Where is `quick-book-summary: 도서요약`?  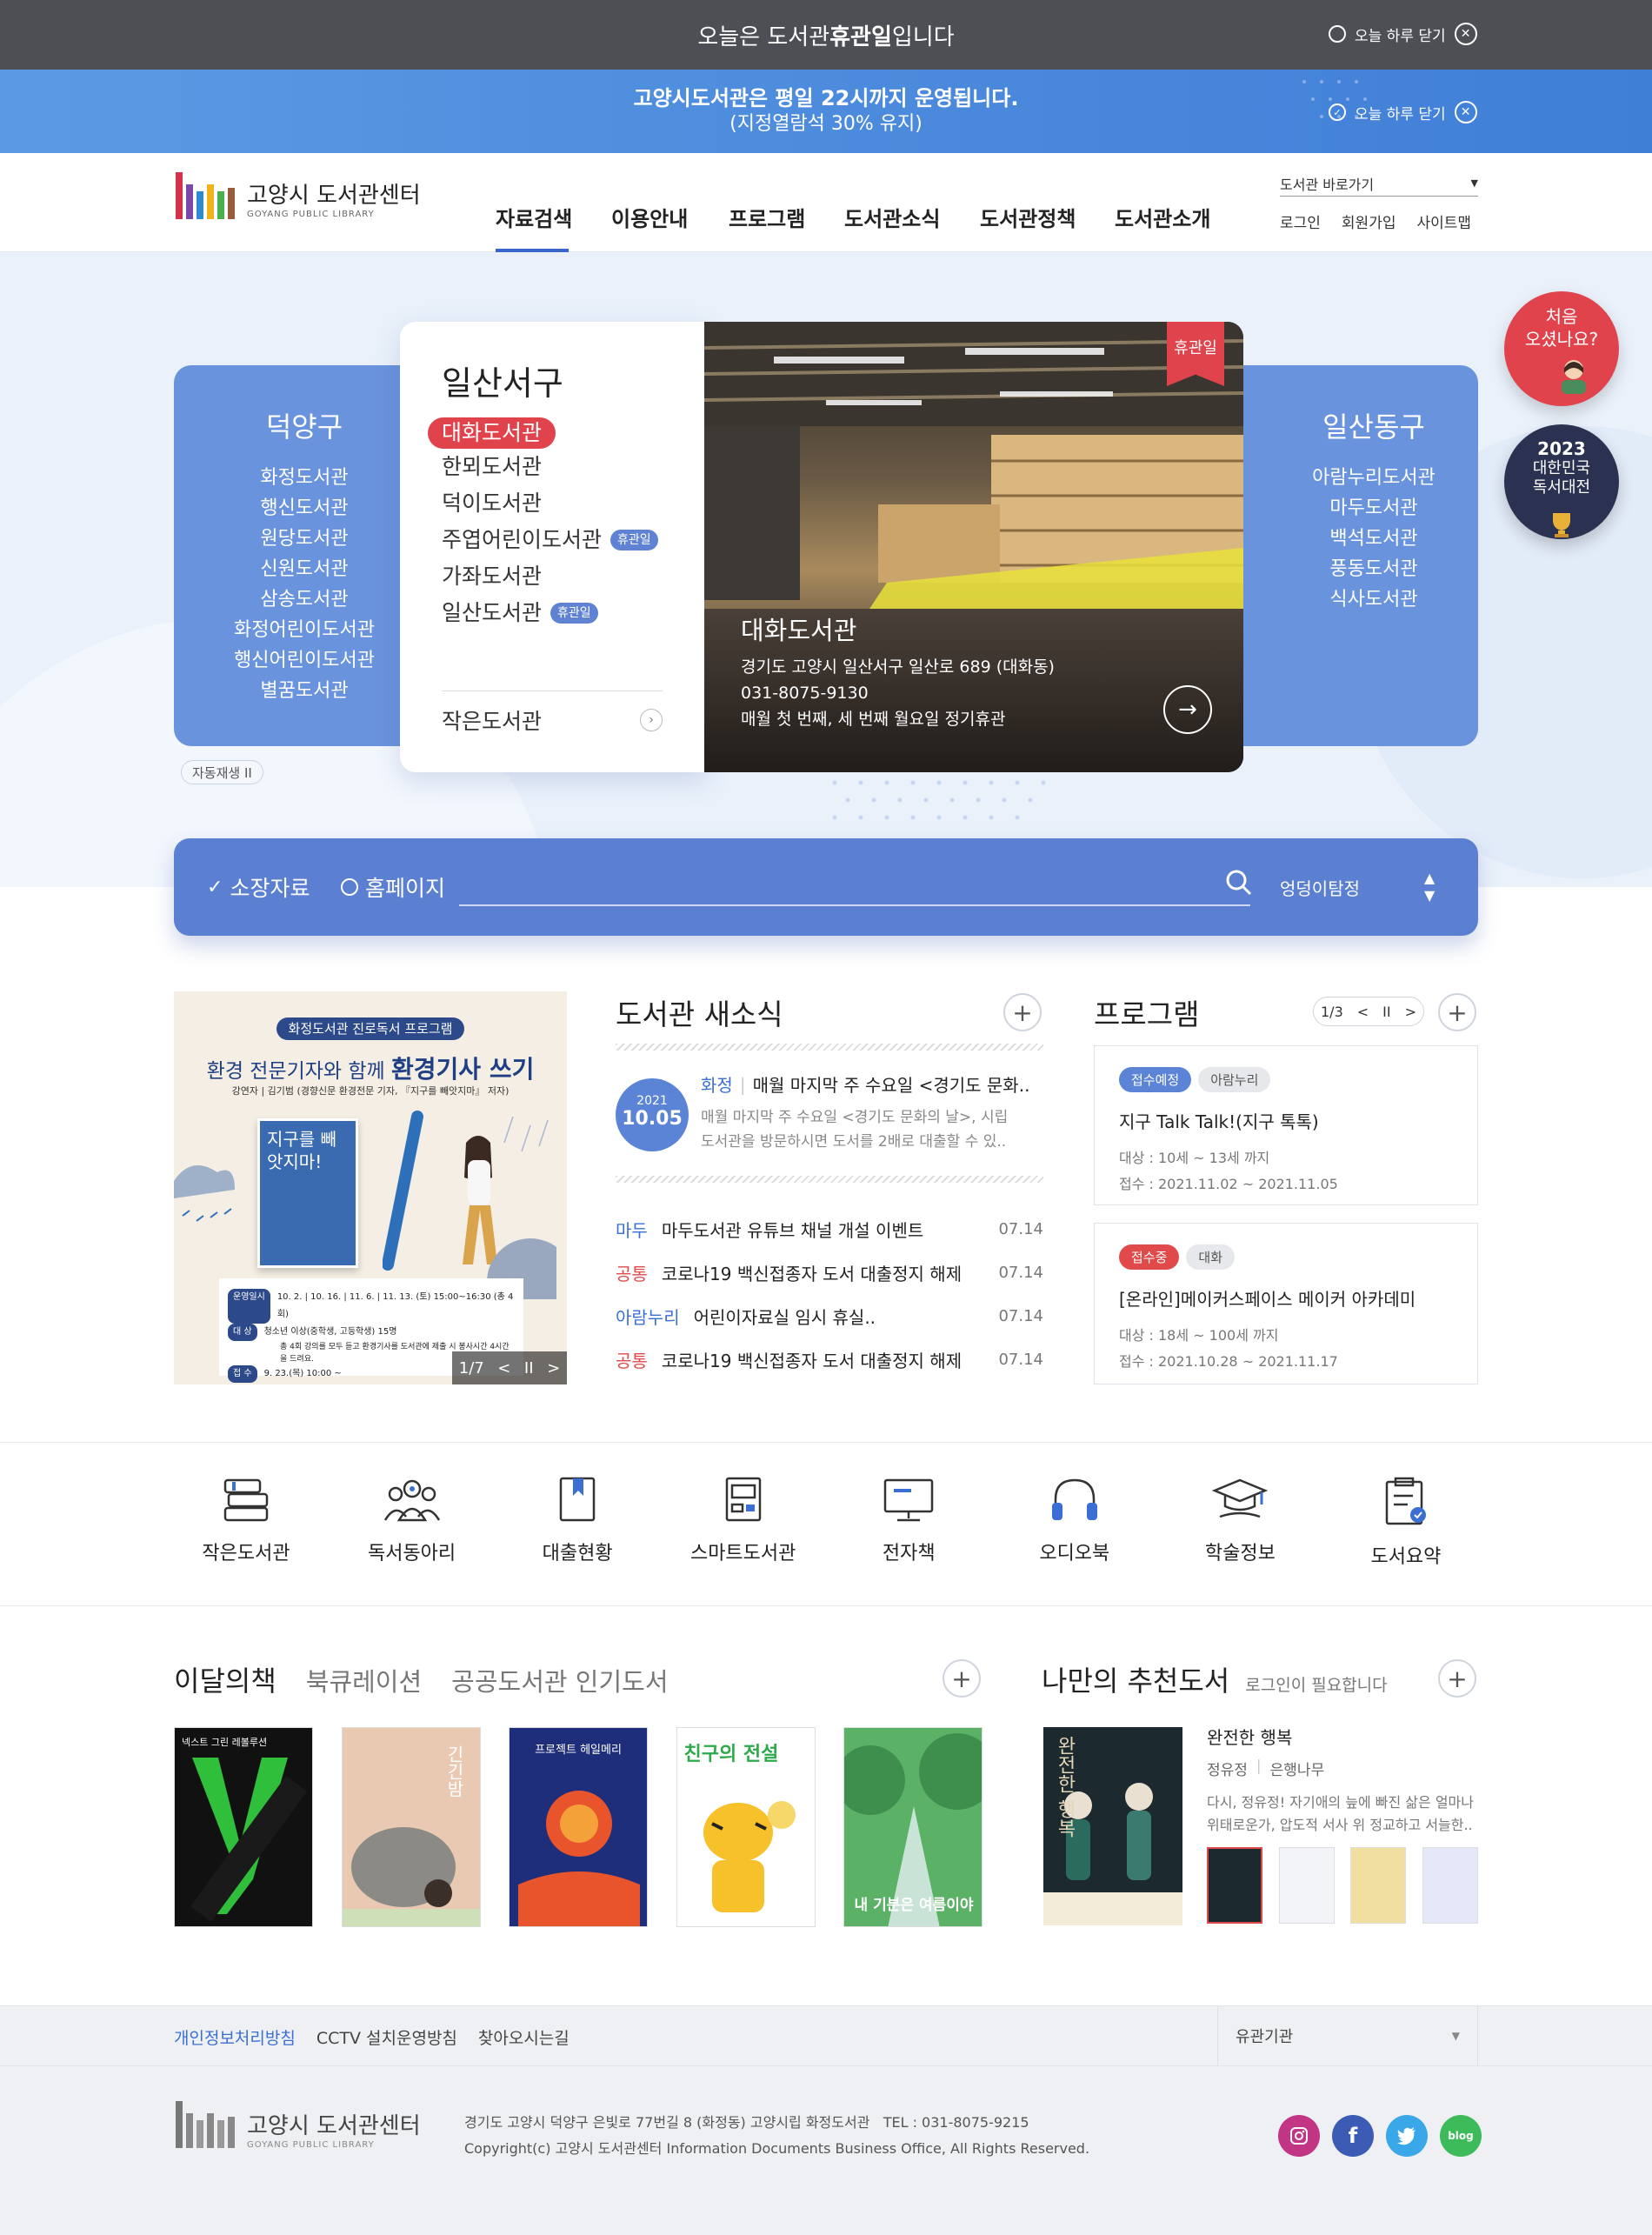
quick-book-summary: 도서요약 is located at coordinates (1406, 1522).